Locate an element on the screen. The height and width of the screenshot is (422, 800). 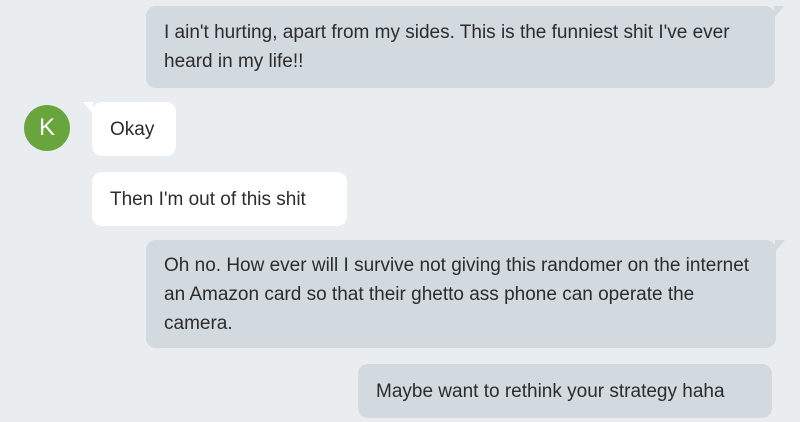
message-text: Okay is located at coordinates (132, 129).